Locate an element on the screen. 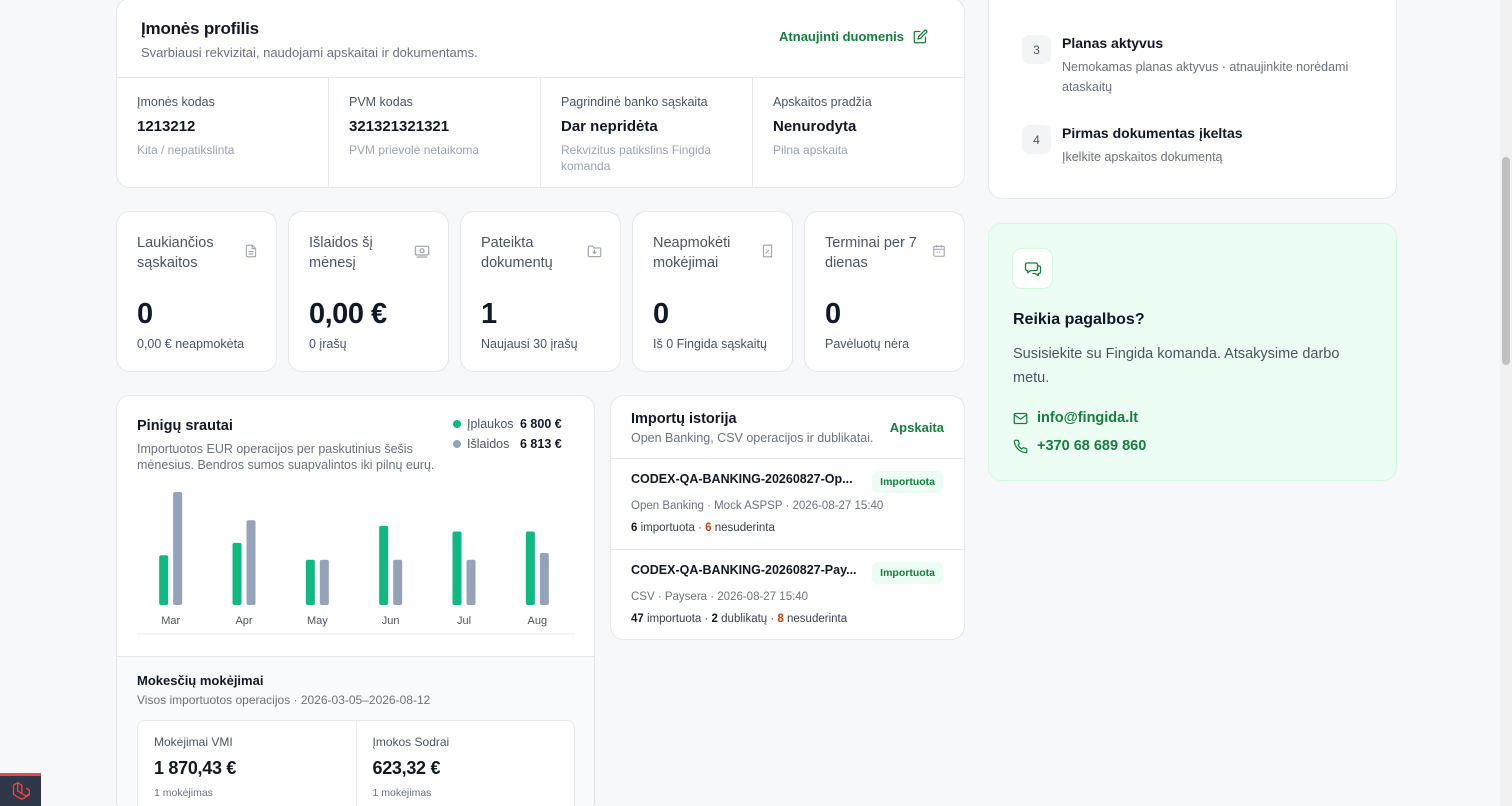 This screenshot has height=806, width=1512. tax-value: 623,32 € is located at coordinates (406, 768).